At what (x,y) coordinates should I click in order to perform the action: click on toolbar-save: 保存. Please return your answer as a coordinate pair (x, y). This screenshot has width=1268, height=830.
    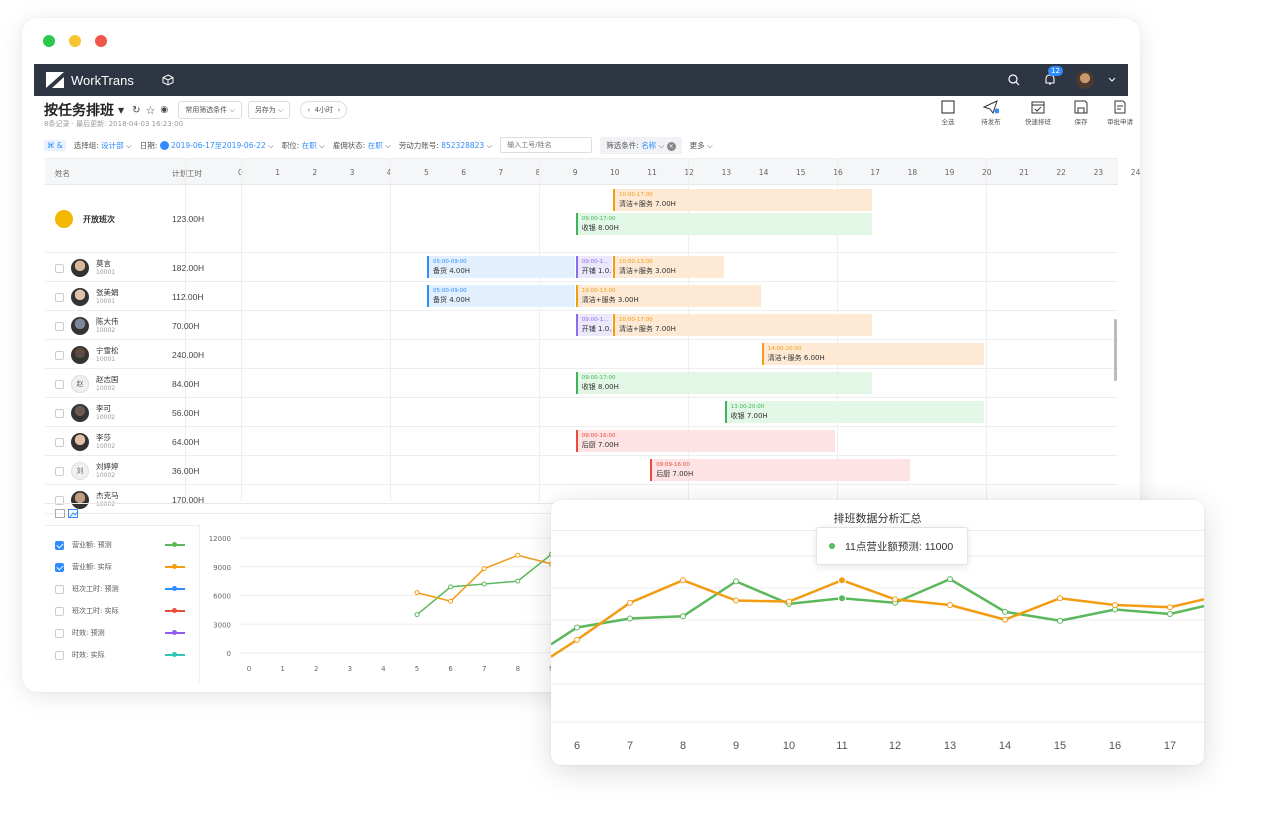
    Looking at the image, I should click on (1081, 113).